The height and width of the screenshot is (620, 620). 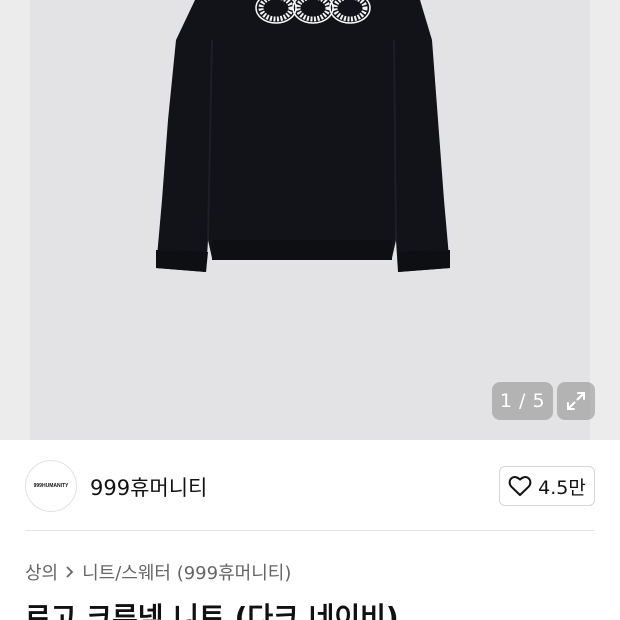 I want to click on like-button: 4.5만, so click(x=547, y=486).